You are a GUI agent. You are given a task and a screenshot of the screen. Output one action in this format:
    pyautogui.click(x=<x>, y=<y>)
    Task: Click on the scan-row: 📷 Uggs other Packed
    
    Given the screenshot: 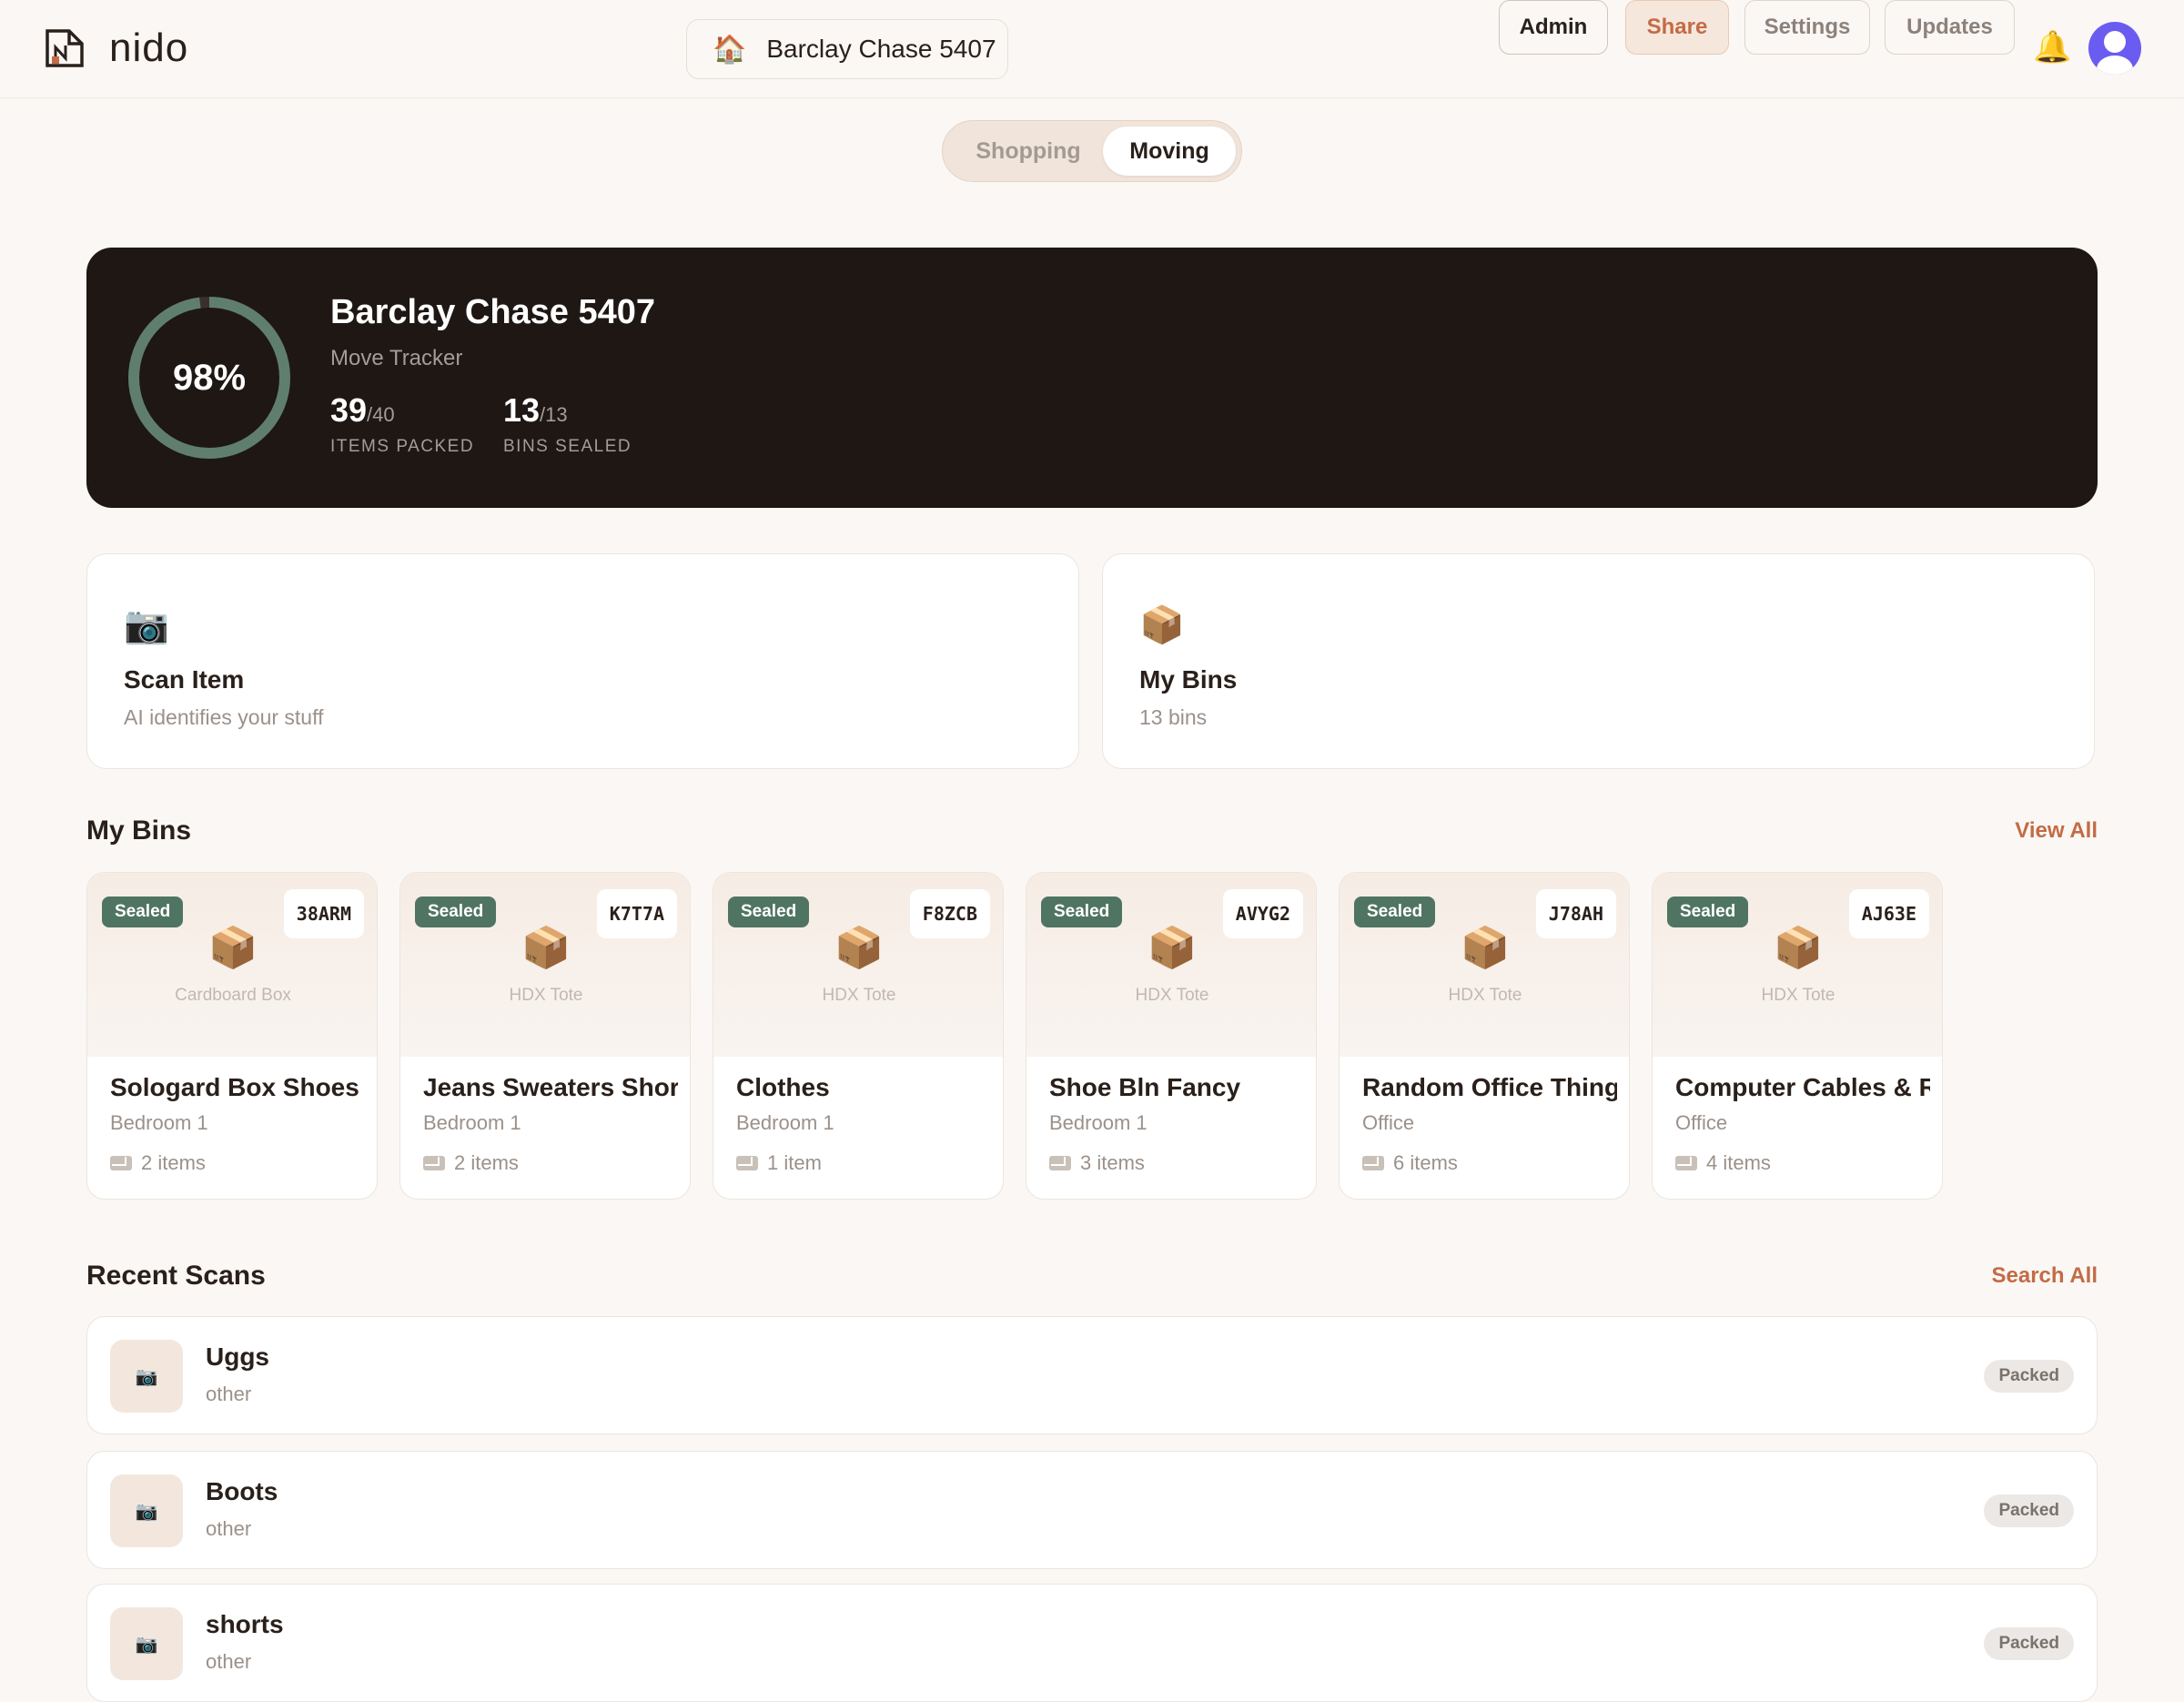 What is the action you would take?
    pyautogui.click(x=1092, y=1375)
    